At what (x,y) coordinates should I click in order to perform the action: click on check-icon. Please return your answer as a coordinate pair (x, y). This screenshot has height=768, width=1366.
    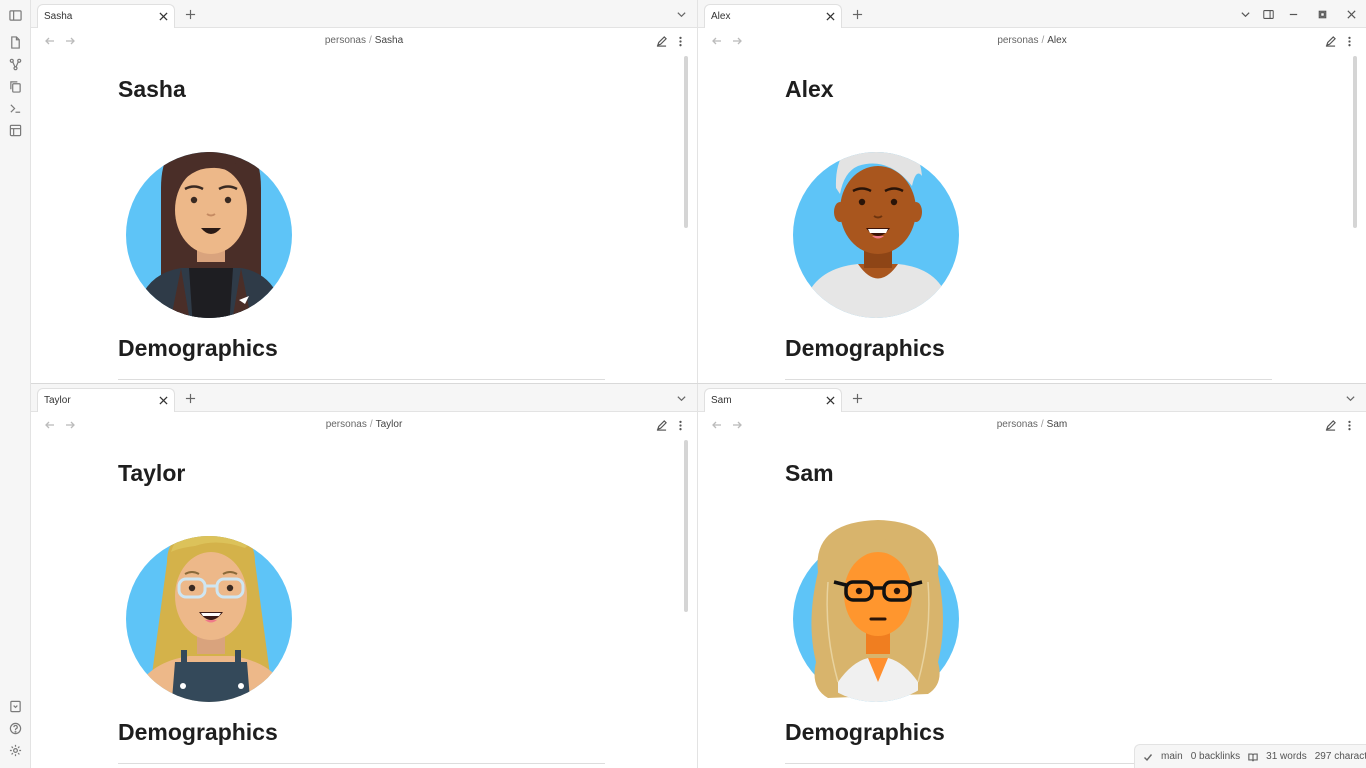
    Looking at the image, I should click on (1148, 757).